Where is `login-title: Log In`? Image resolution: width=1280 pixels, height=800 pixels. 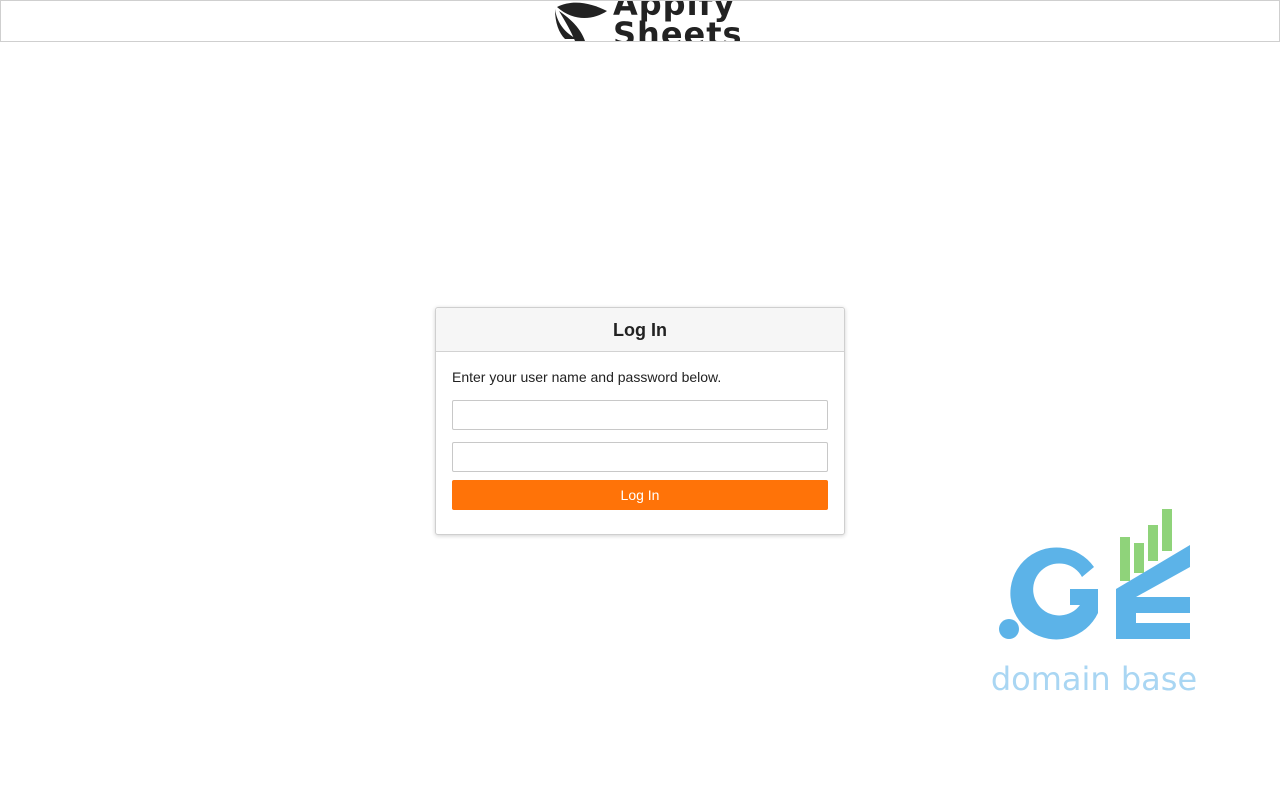
login-title: Log In is located at coordinates (640, 330).